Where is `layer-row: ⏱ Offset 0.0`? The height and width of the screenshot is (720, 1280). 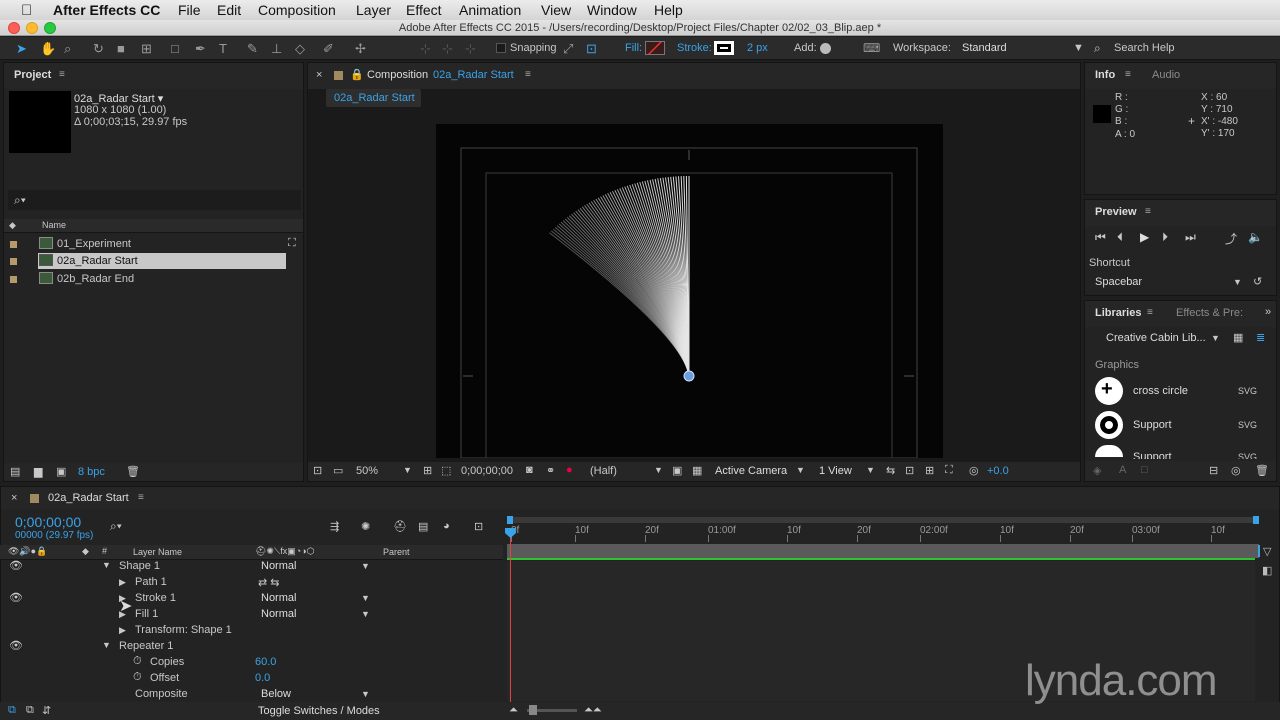
layer-row: ⏱ Offset 0.0 is located at coordinates (251, 679).